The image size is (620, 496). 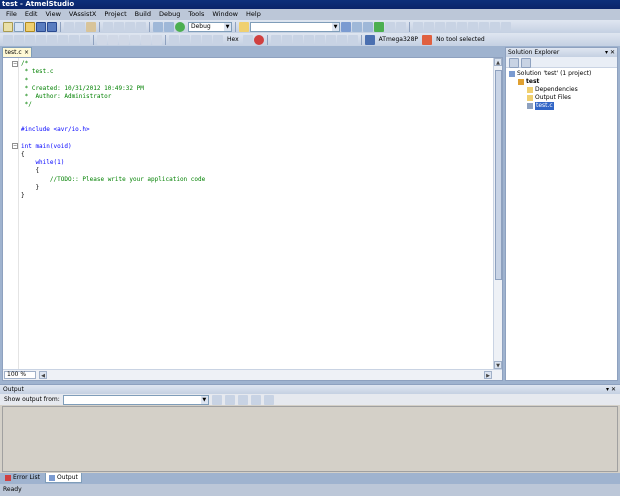 What do you see at coordinates (19, 39) in the screenshot?
I see `uncomment-icon` at bounding box center [19, 39].